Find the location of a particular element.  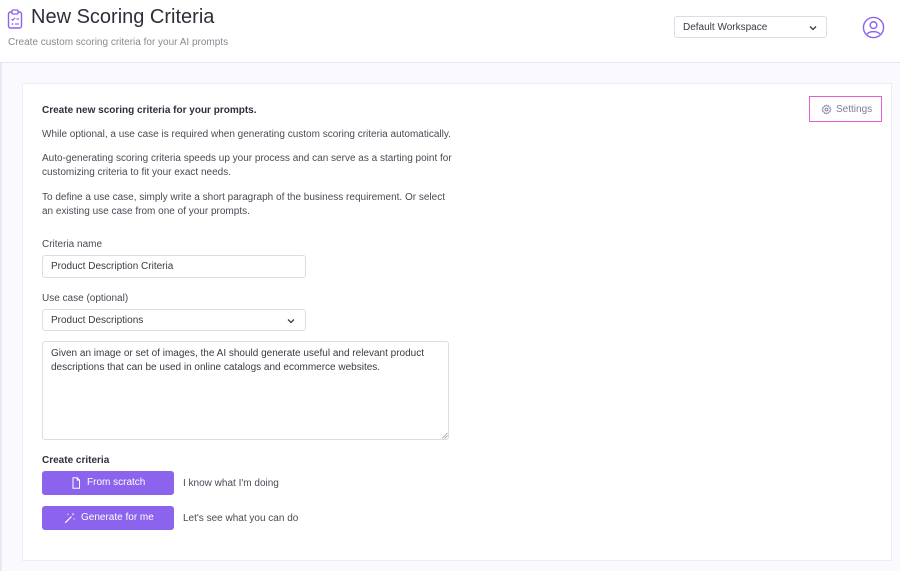

criteria-name-label: Criteria name is located at coordinates (72, 244).